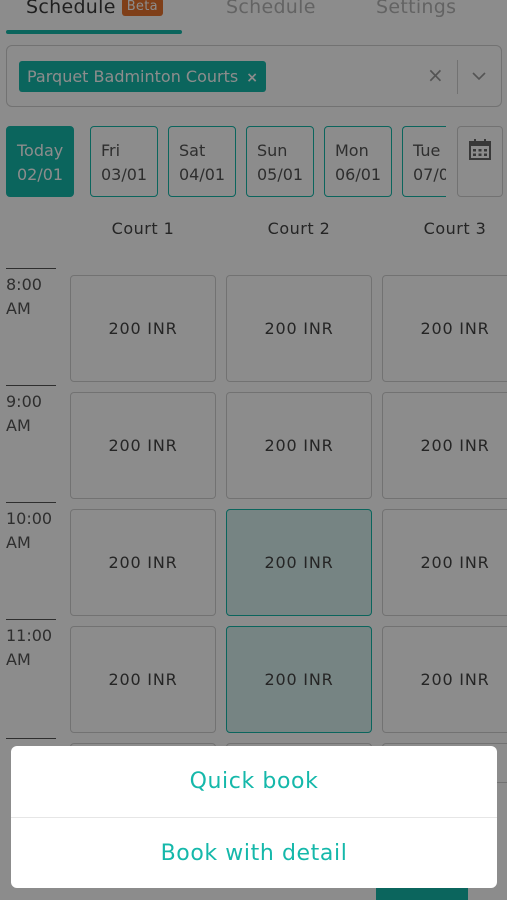  What do you see at coordinates (254, 781) in the screenshot?
I see `quick-book-option: Quick book` at bounding box center [254, 781].